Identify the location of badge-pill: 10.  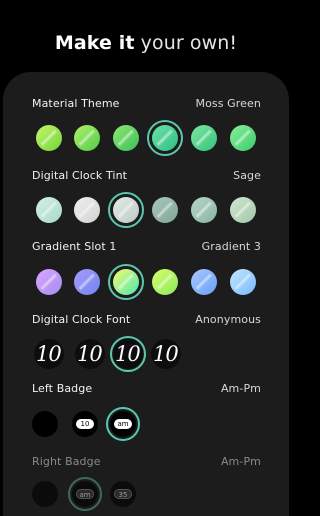
(85, 424).